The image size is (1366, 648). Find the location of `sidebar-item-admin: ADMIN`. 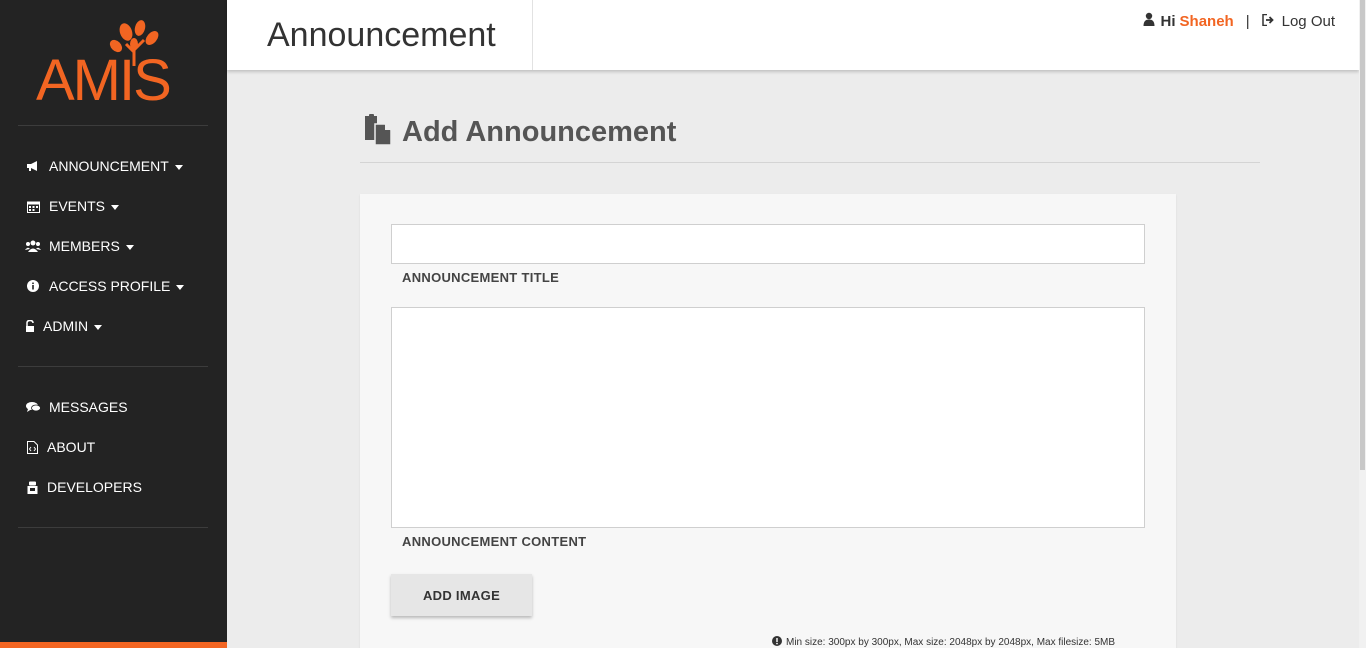

sidebar-item-admin: ADMIN is located at coordinates (63, 326).